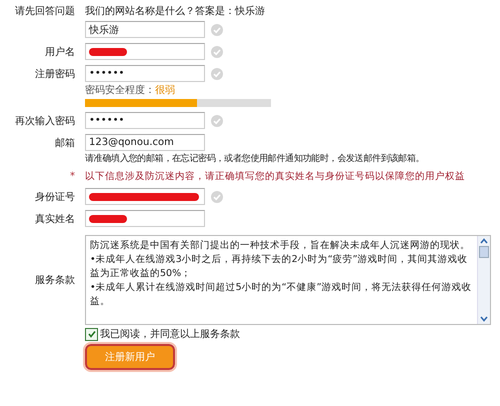 The image size is (500, 406). Describe the element at coordinates (55, 74) in the screenshot. I see `field-label: 注册密码` at that location.